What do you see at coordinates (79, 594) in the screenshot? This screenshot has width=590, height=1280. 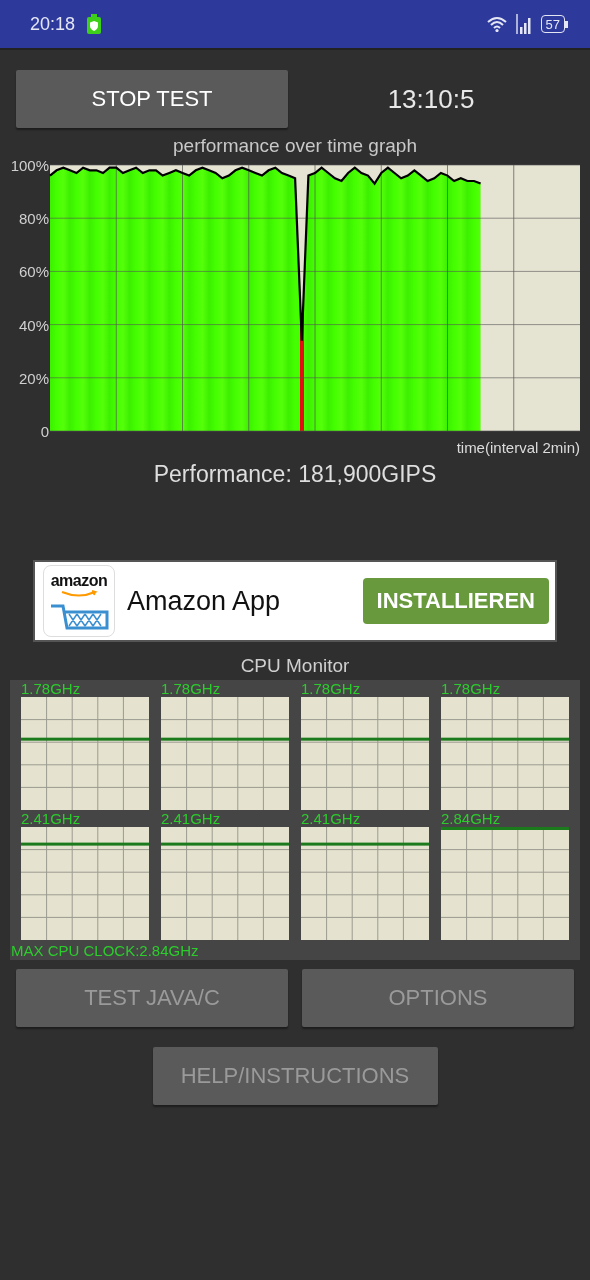 I see `smile-arrow-icon` at bounding box center [79, 594].